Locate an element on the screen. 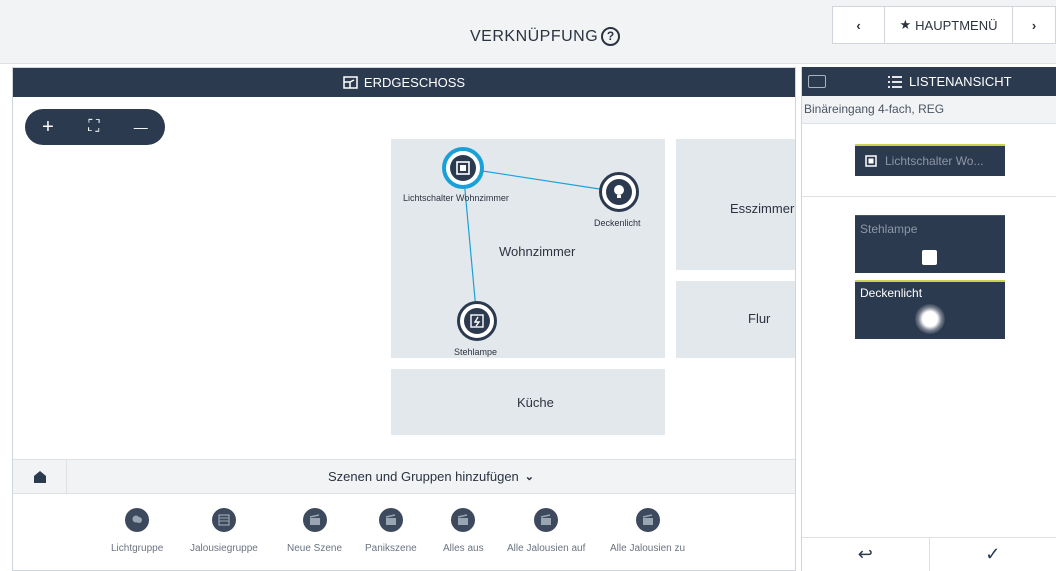 The height and width of the screenshot is (571, 1056). device-name: Binäreingang 4-fach, REG is located at coordinates (929, 110).